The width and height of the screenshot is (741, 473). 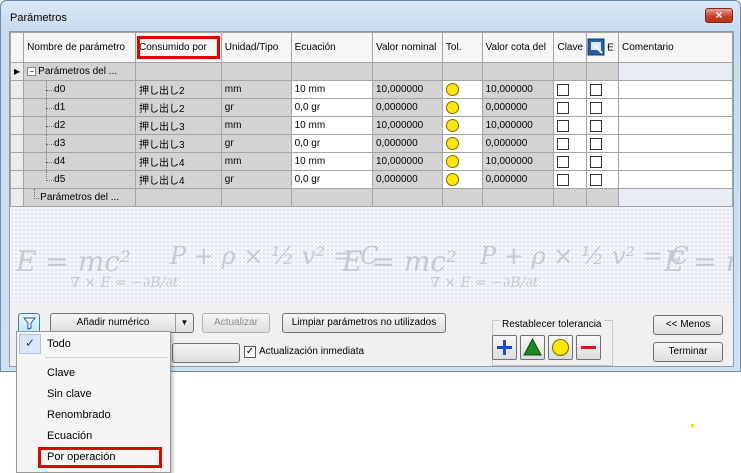 I want to click on consumed-by-cell: 押し出し4, so click(x=178, y=161).